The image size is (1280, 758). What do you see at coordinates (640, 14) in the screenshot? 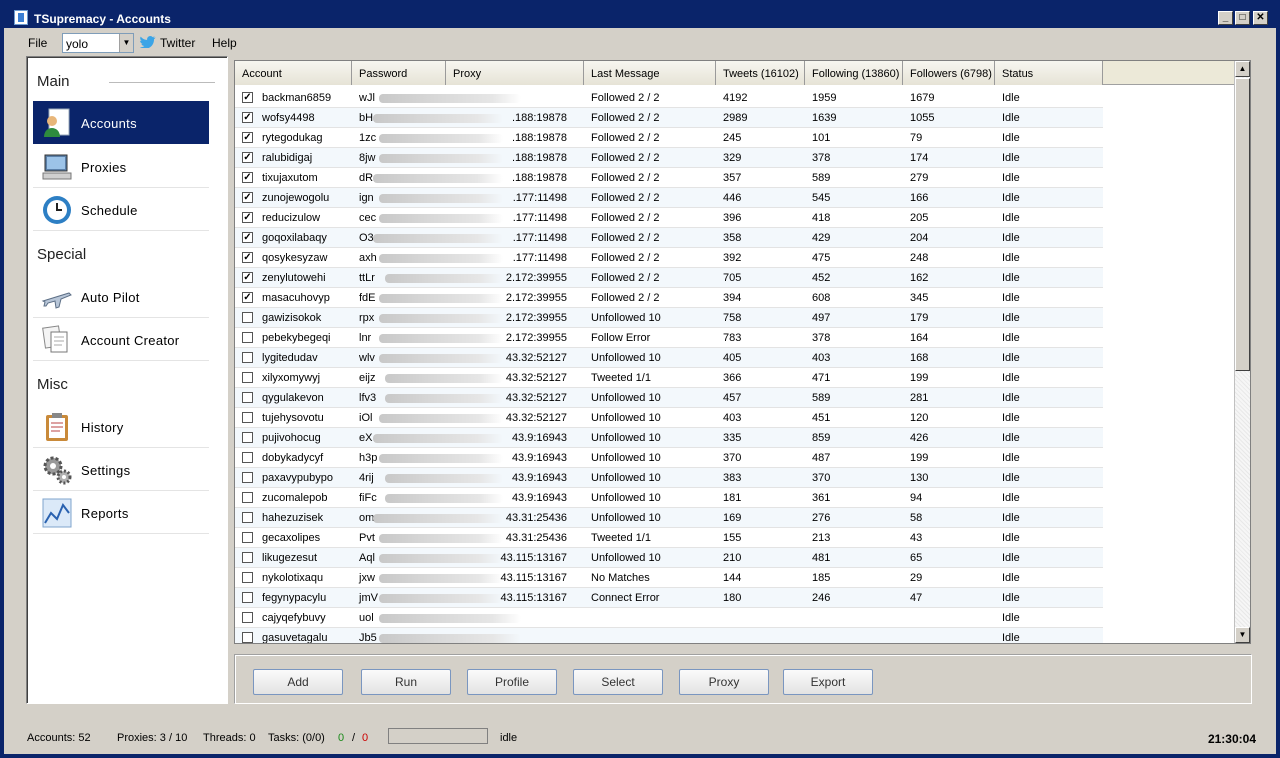
I see `title-bar: TSupremacy - Accounts _ □ ✕` at bounding box center [640, 14].